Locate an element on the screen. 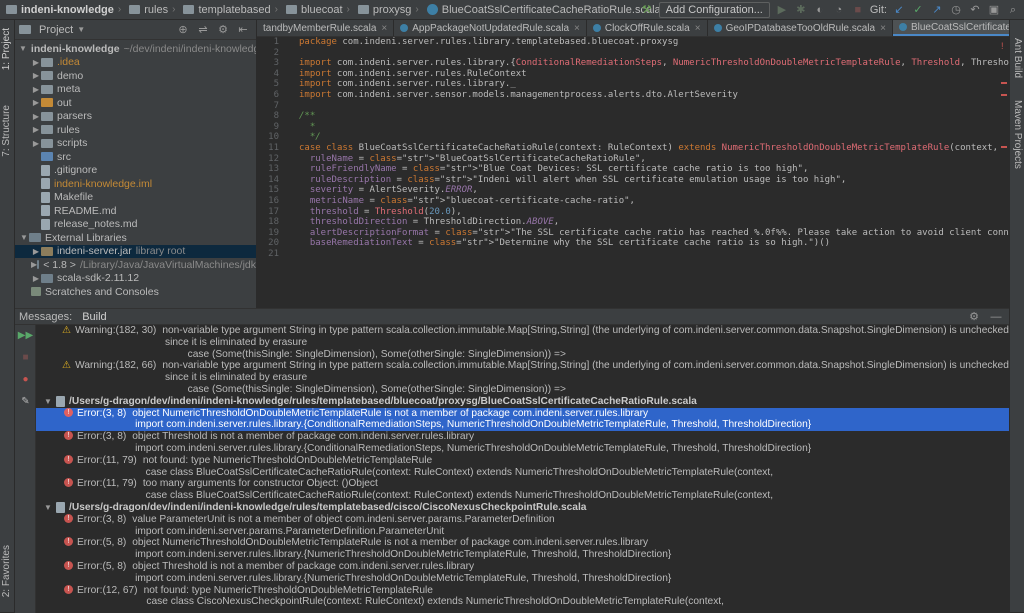 This screenshot has width=1024, height=613. minimize-icon: — is located at coordinates (996, 317).